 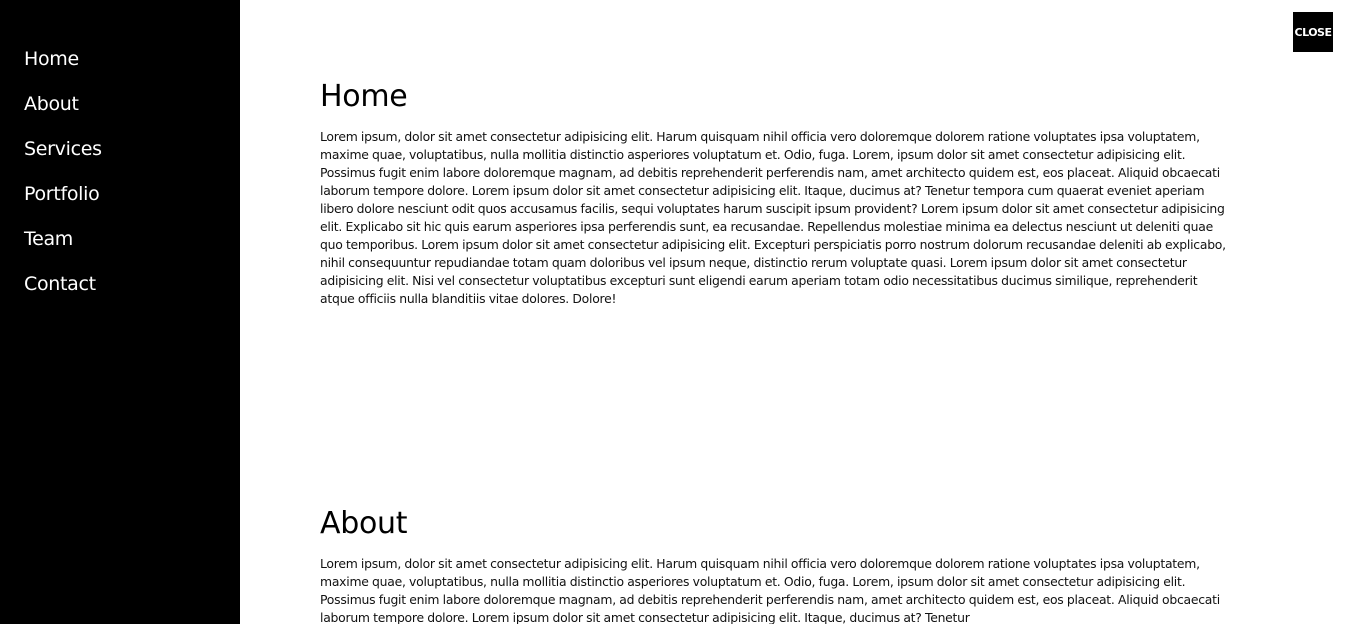 What do you see at coordinates (120, 112) in the screenshot?
I see `sidebar-item-about: About` at bounding box center [120, 112].